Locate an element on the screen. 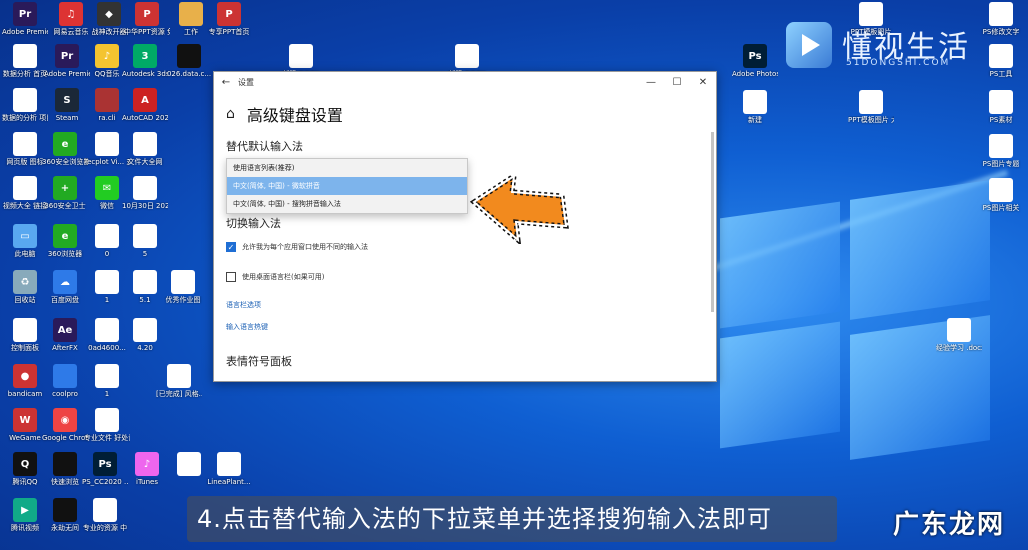 Image resolution: width=1028 pixels, height=550 pixels. desktop-icon: PS素材 is located at coordinates (1001, 107).